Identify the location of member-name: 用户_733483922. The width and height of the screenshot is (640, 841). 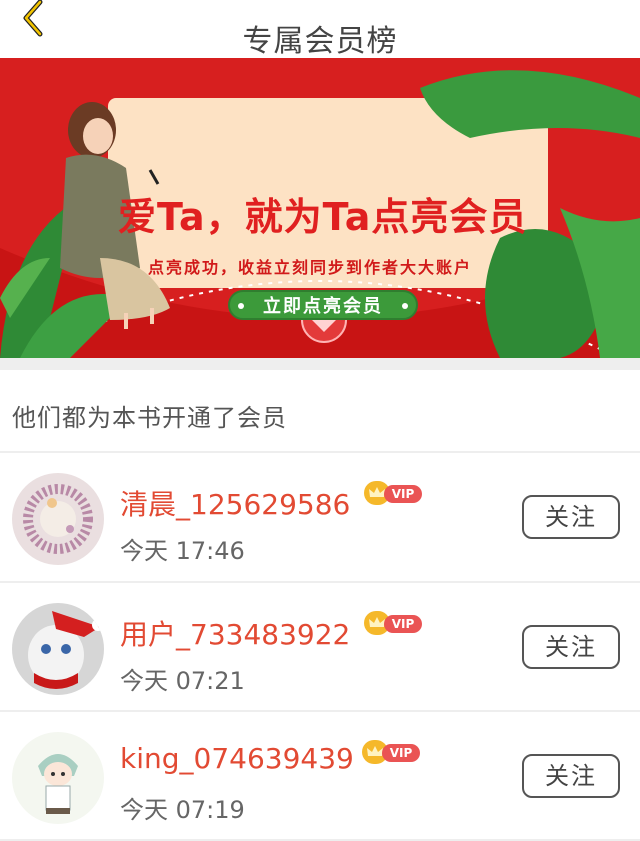
(235, 633).